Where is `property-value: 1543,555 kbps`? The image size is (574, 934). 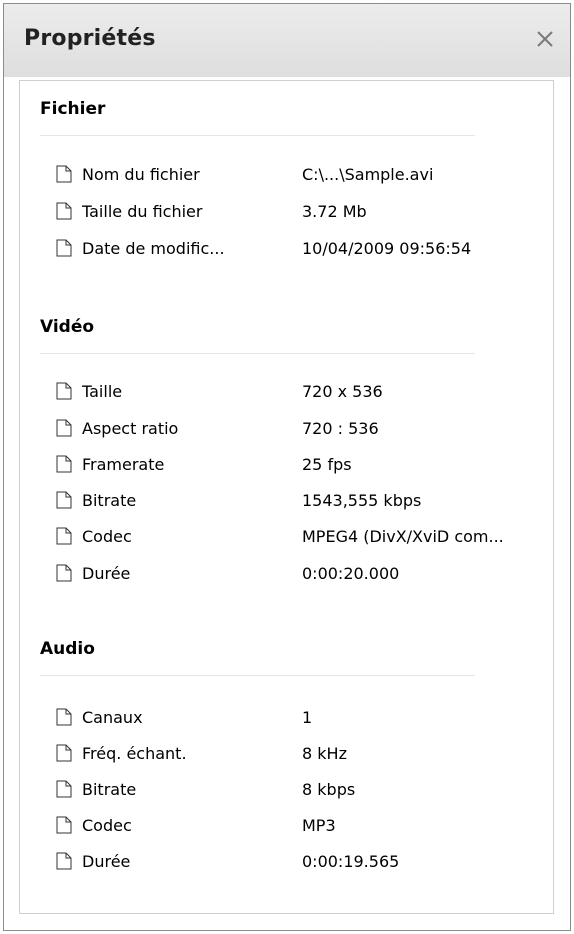 property-value: 1543,555 kbps is located at coordinates (362, 500).